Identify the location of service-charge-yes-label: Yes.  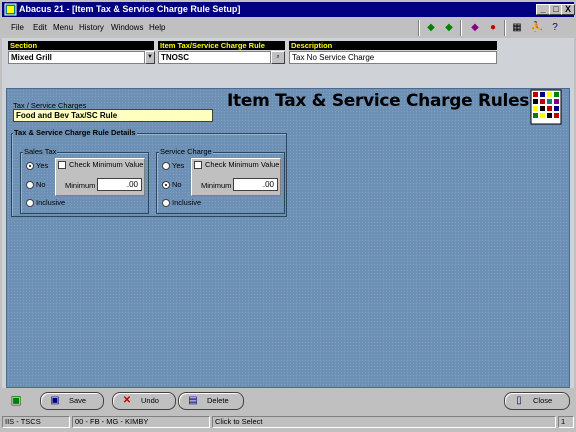
(178, 165).